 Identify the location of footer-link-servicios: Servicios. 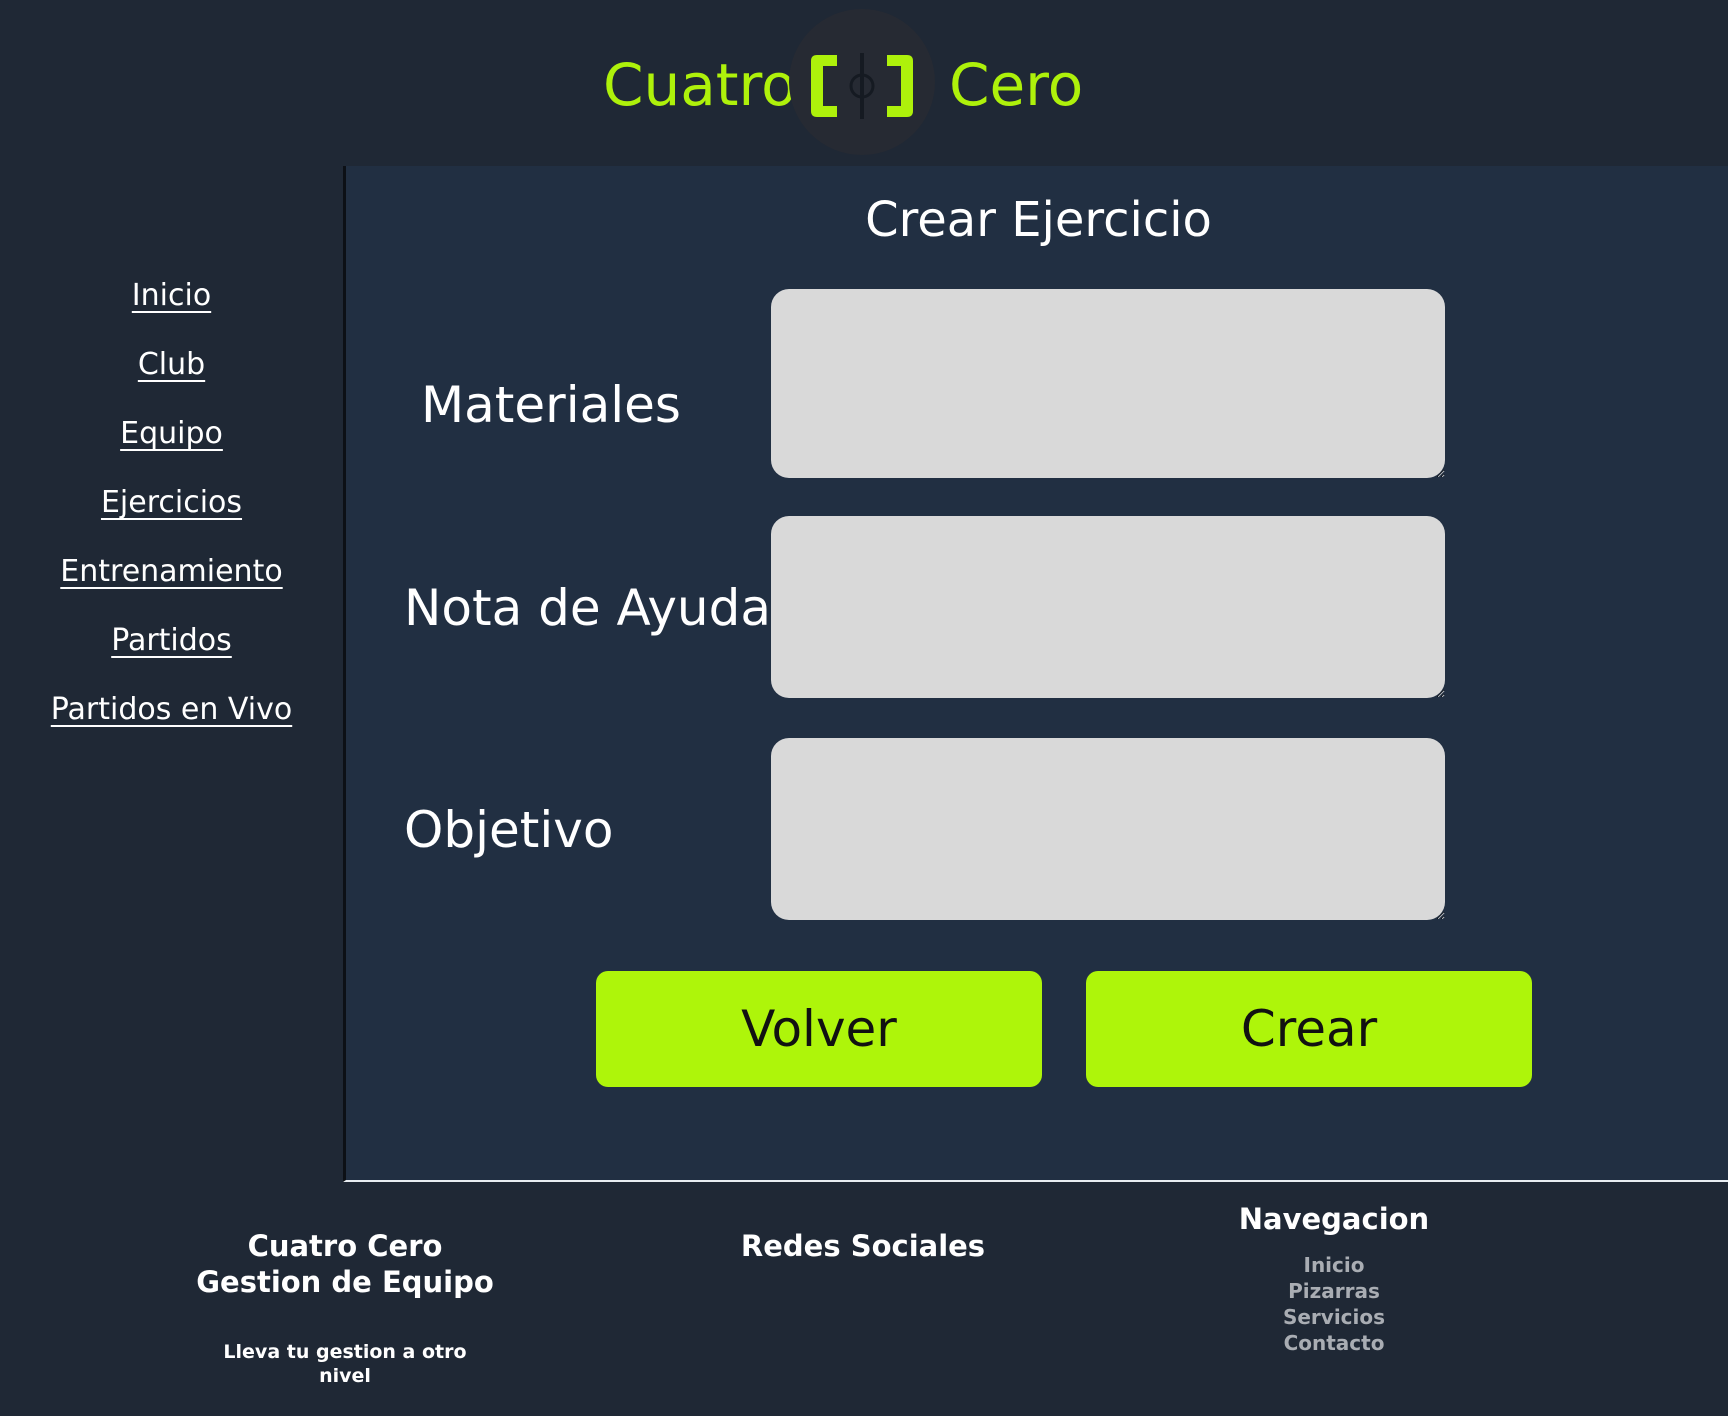
(1334, 1317).